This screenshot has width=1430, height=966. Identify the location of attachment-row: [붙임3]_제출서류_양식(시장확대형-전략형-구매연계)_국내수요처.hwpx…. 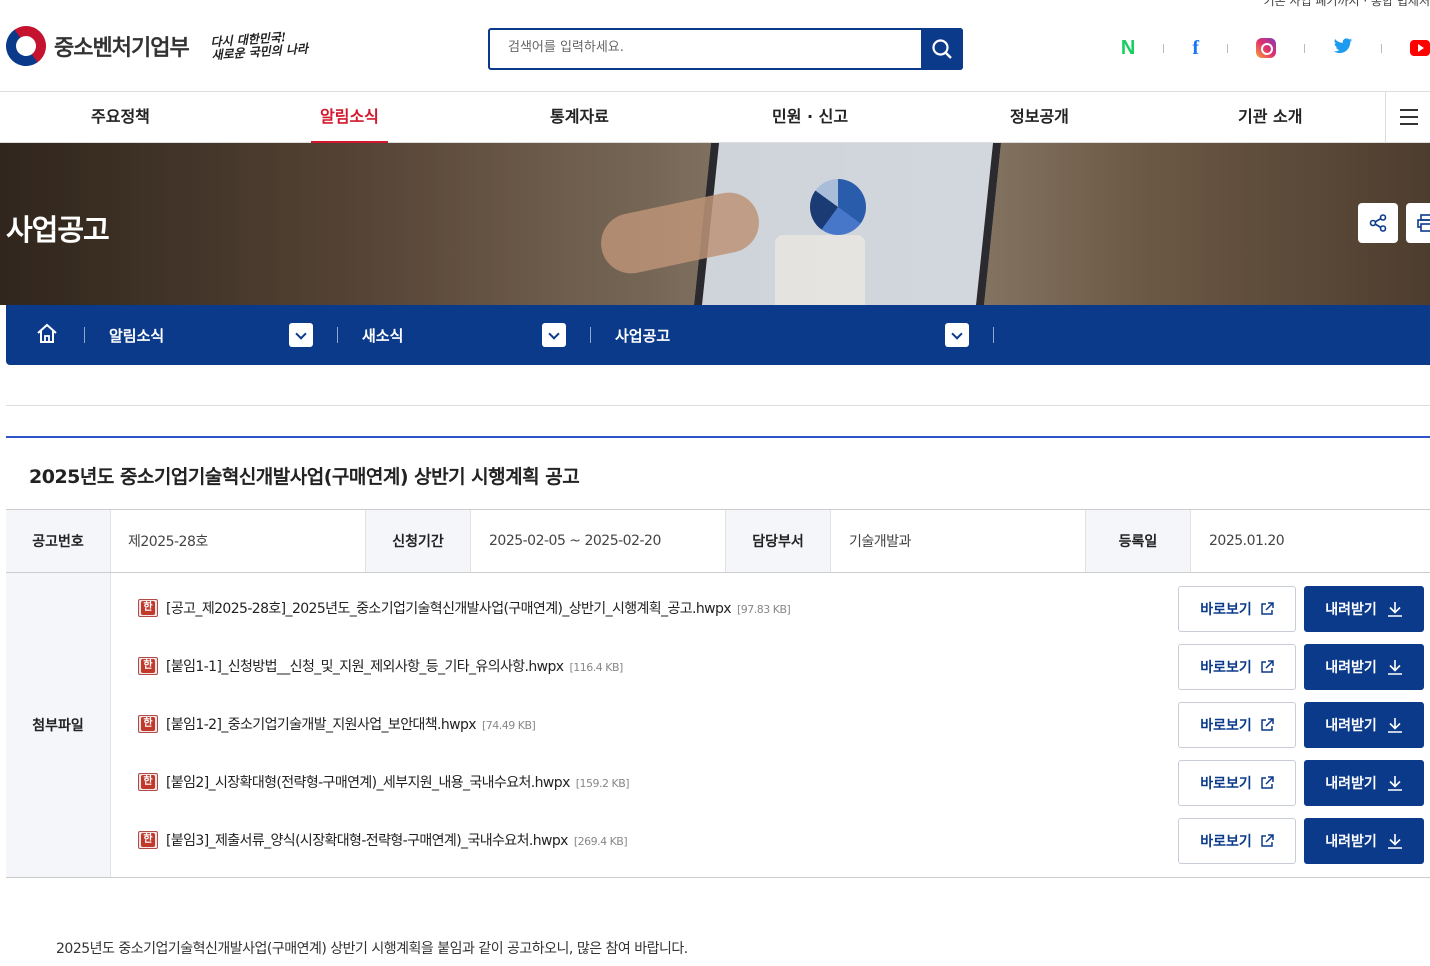
(780, 841).